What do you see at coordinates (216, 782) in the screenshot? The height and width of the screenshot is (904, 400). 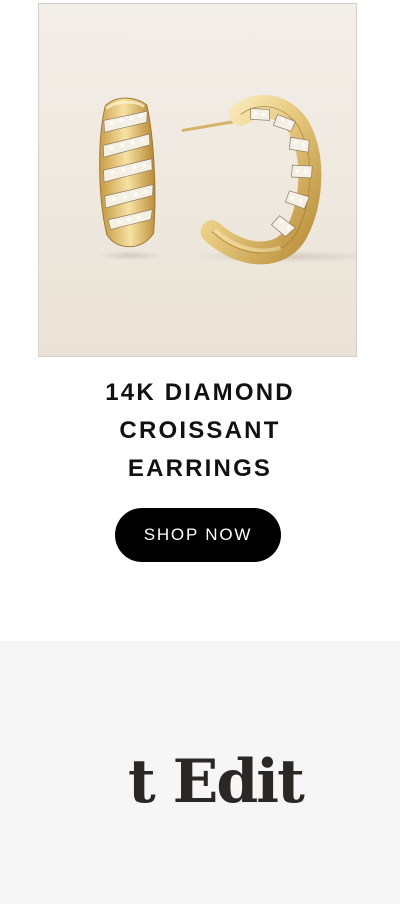 I see `section-heading: t Edit` at bounding box center [216, 782].